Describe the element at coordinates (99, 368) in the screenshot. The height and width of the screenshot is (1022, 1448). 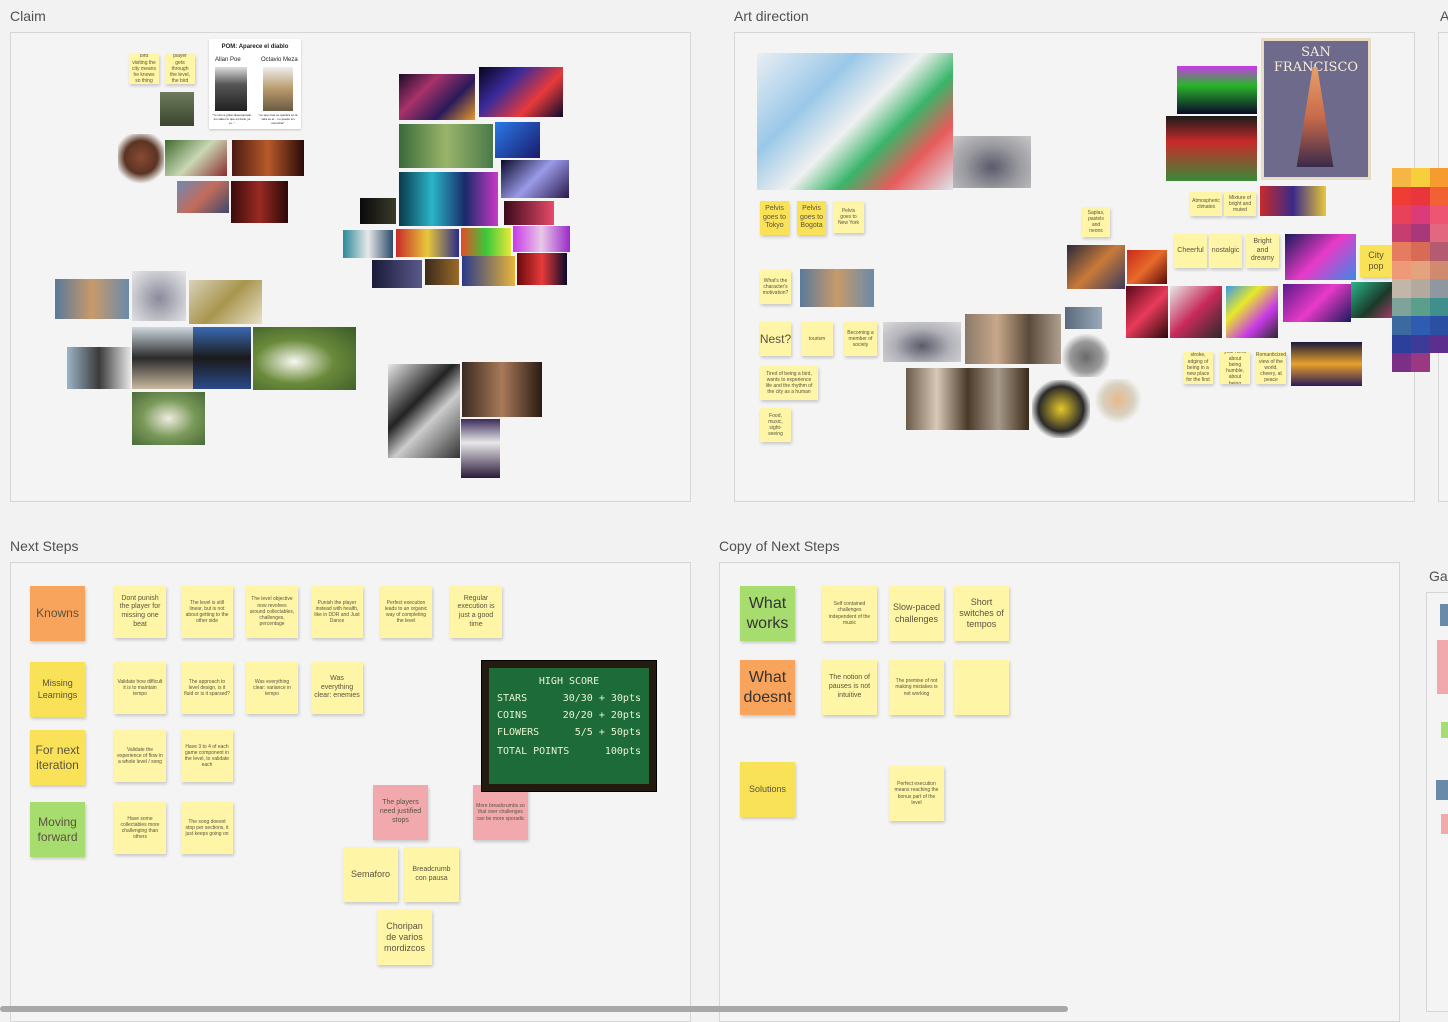
I see `penguins-image` at that location.